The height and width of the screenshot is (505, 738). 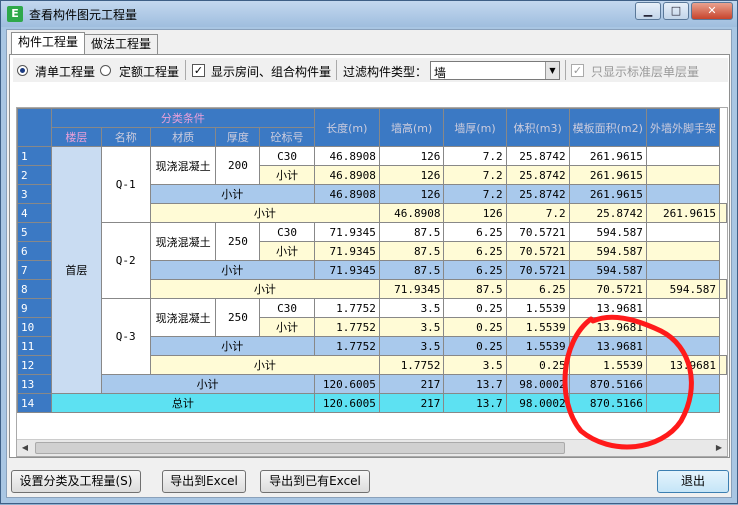 I want to click on horizontal-scrollbar: ◀ ▶, so click(x=372, y=447).